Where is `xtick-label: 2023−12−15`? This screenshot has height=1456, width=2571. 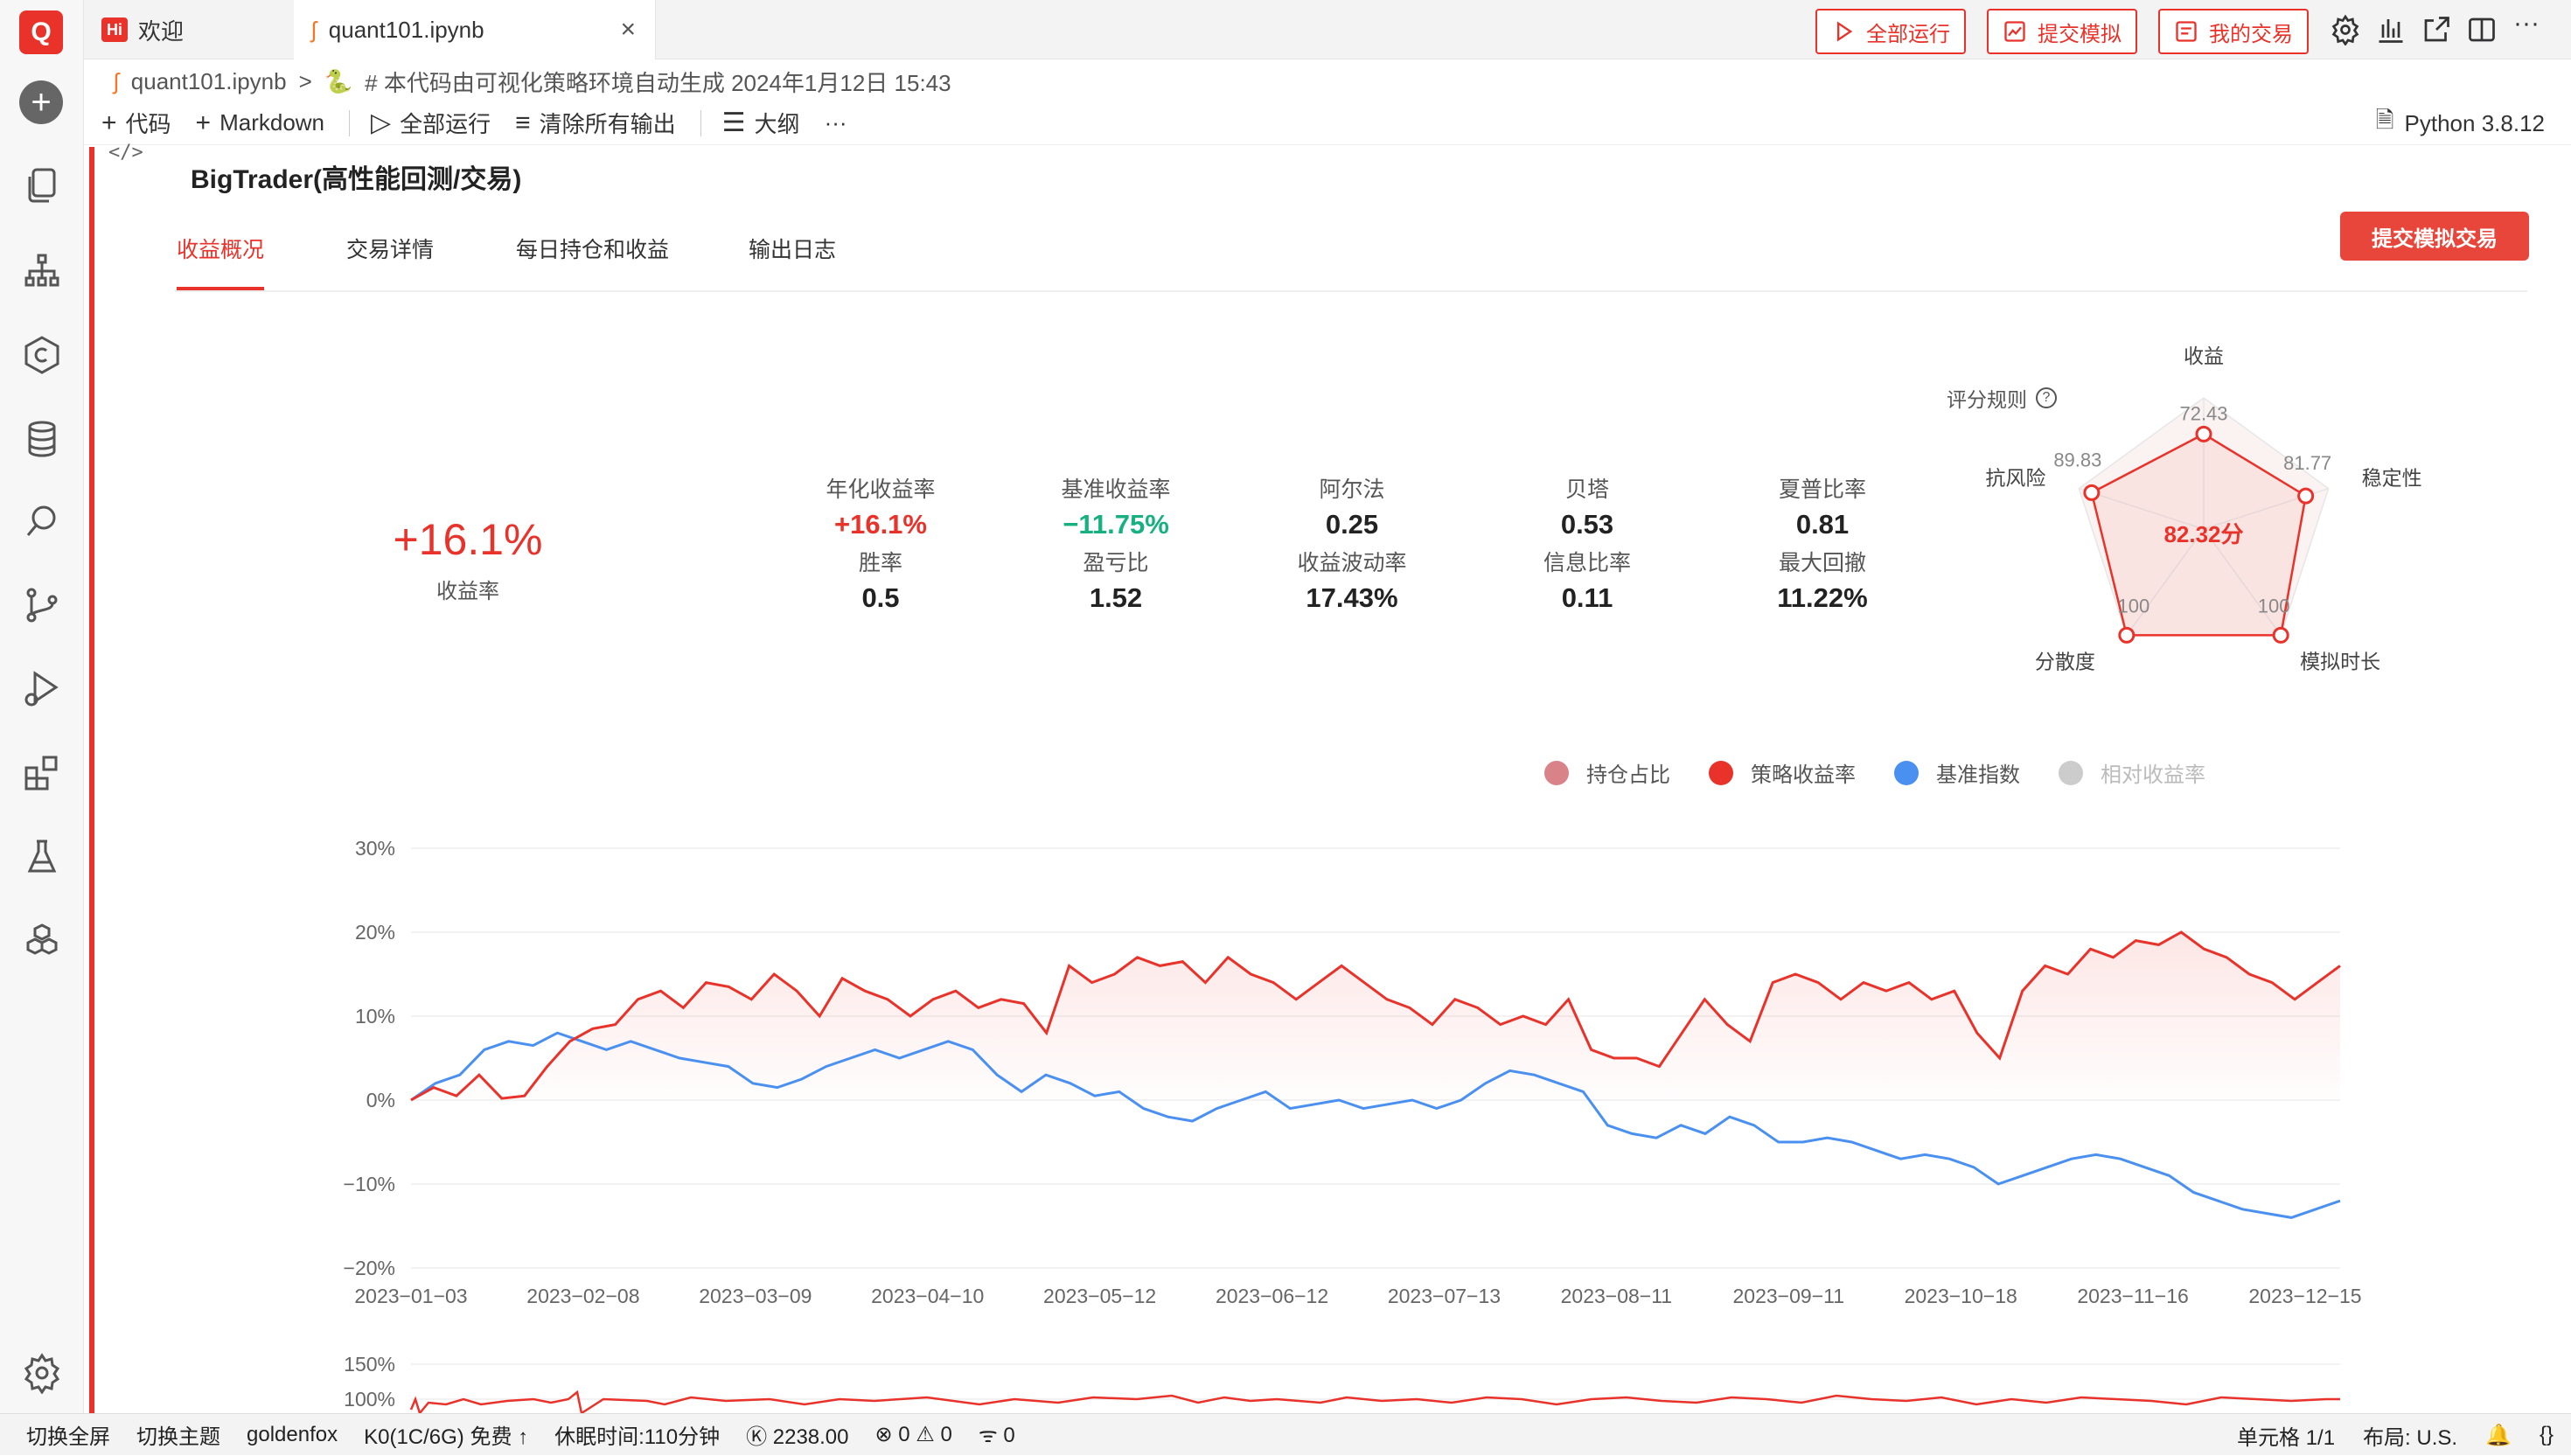 xtick-label: 2023−12−15 is located at coordinates (2304, 1296).